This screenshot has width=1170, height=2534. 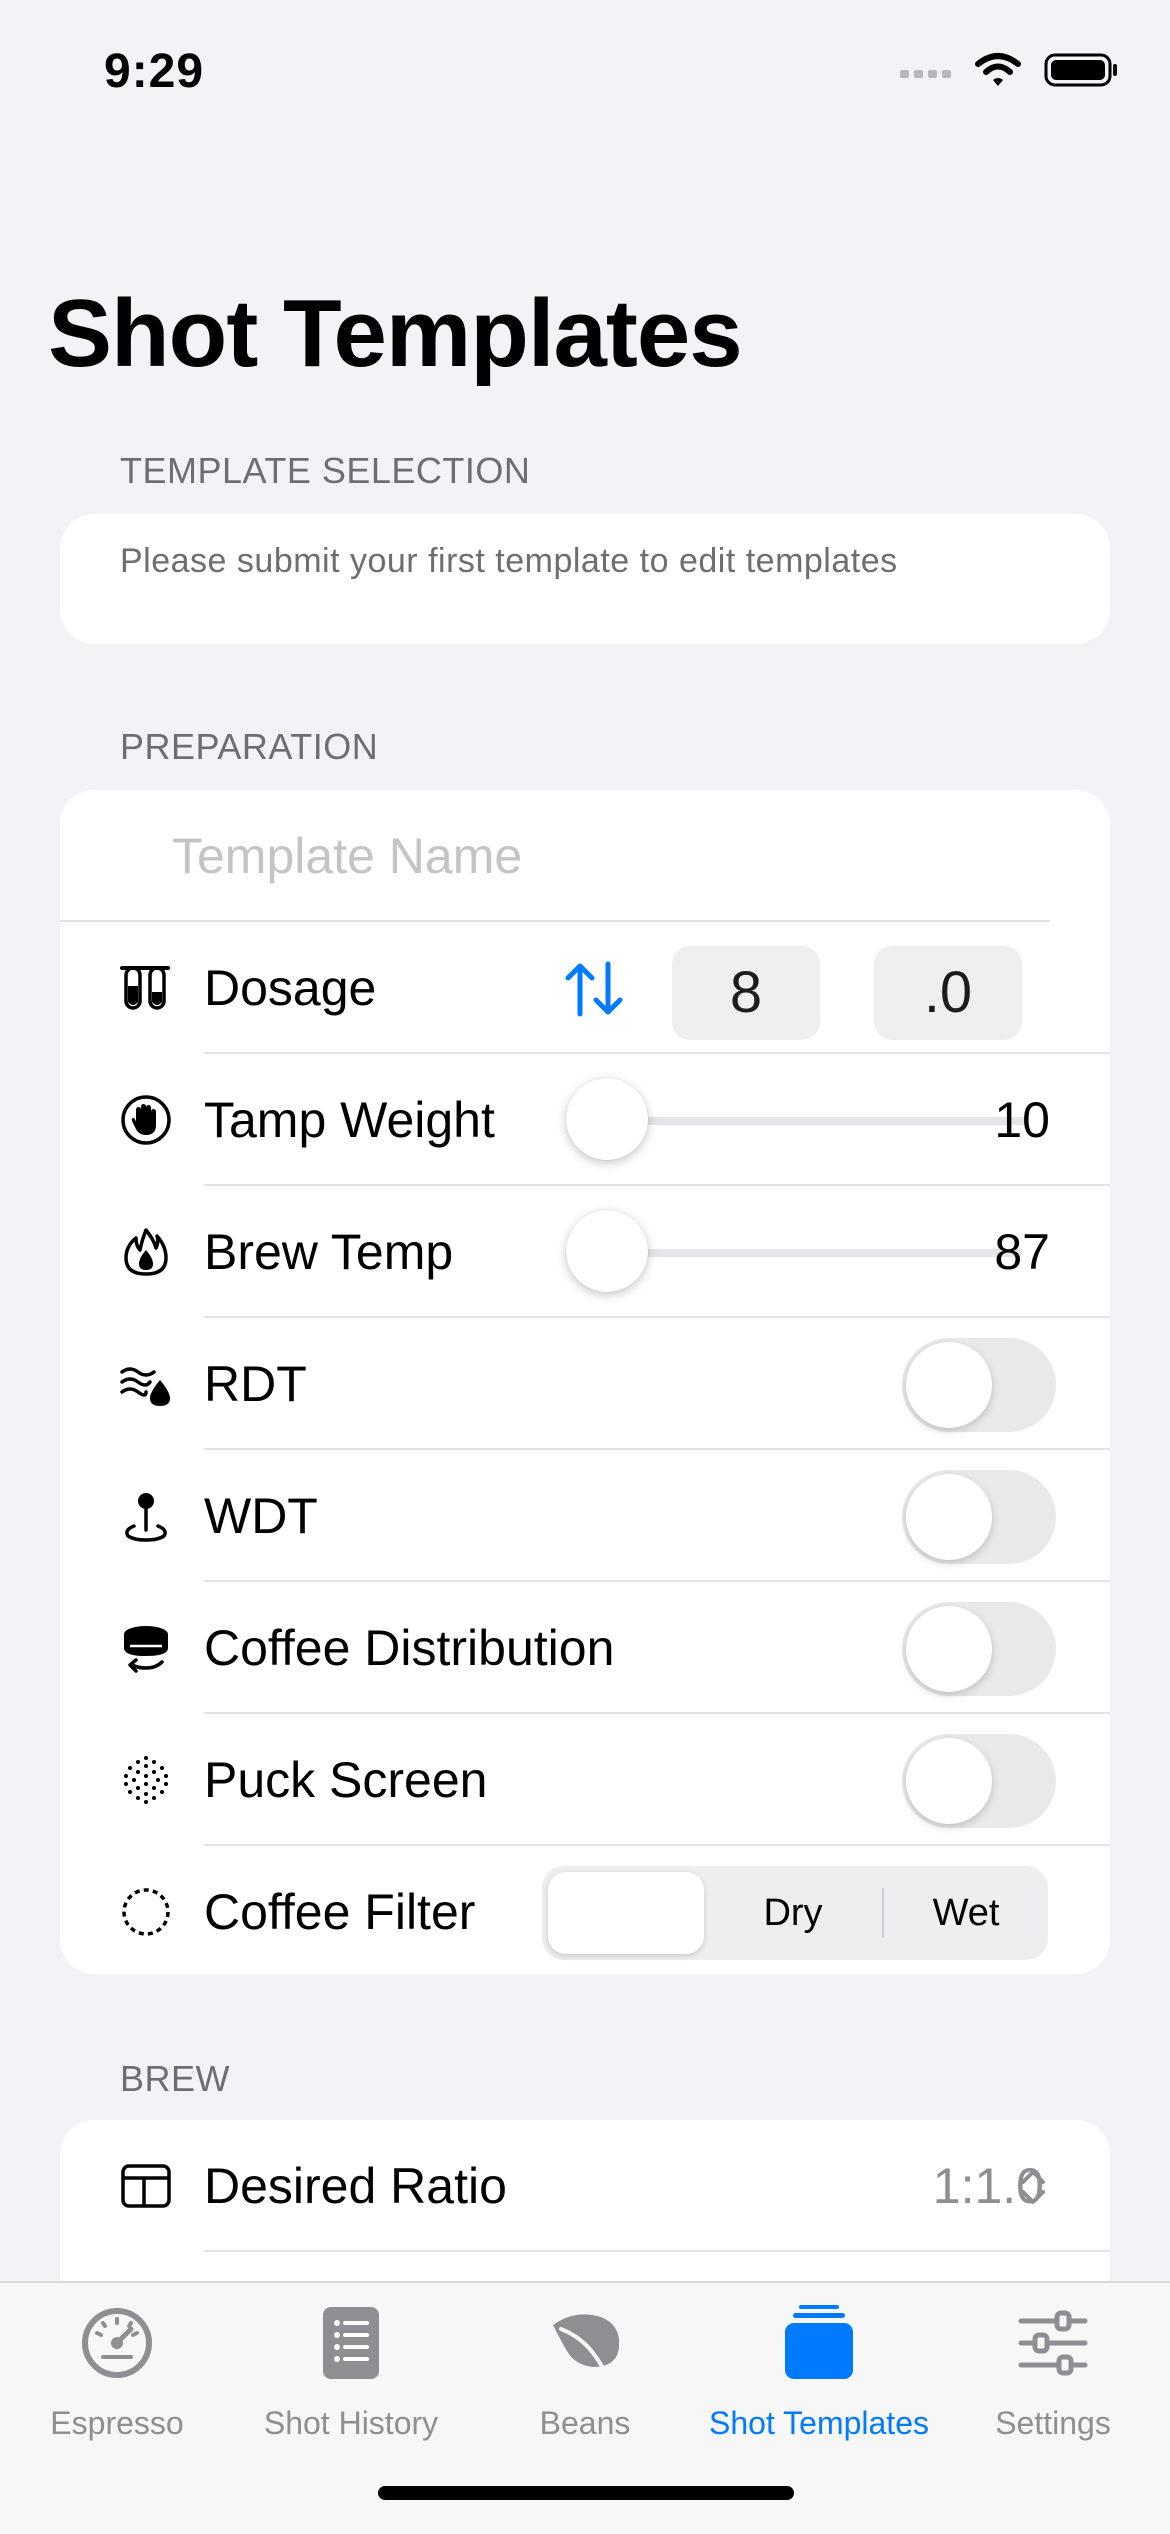 What do you see at coordinates (146, 1517) in the screenshot?
I see `pin-needle-icon` at bounding box center [146, 1517].